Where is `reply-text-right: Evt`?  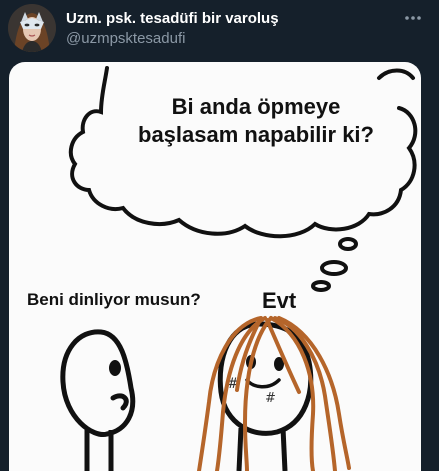 reply-text-right: Evt is located at coordinates (279, 300).